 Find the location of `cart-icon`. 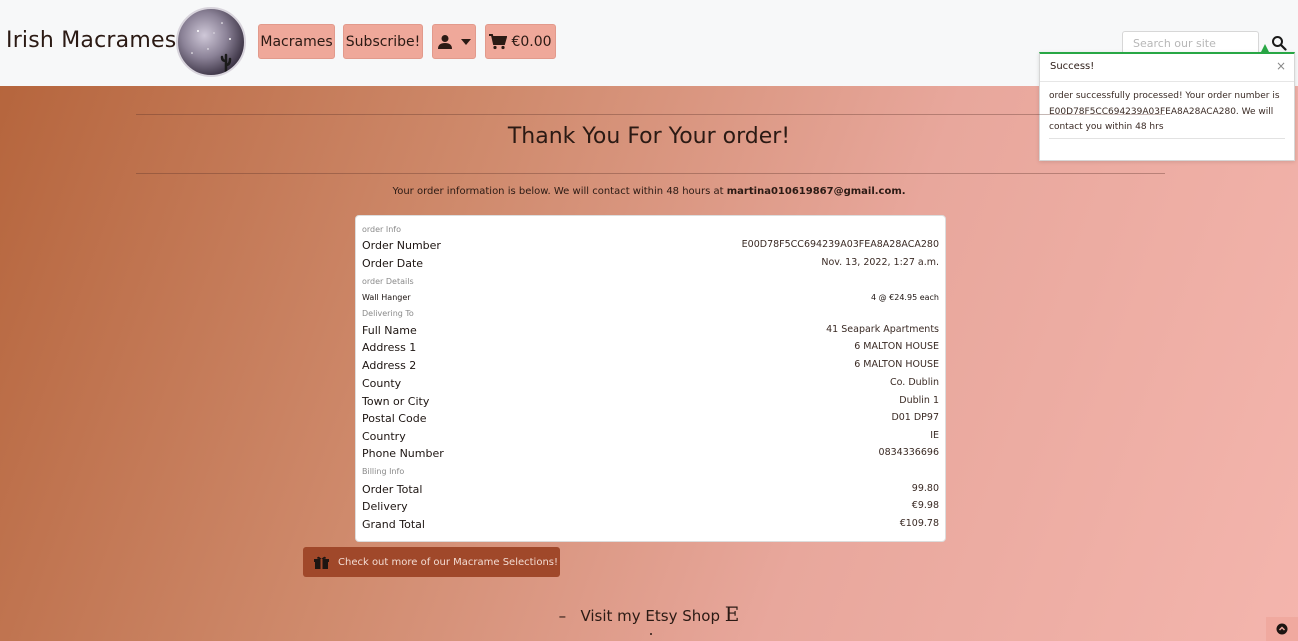

cart-icon is located at coordinates (498, 41).